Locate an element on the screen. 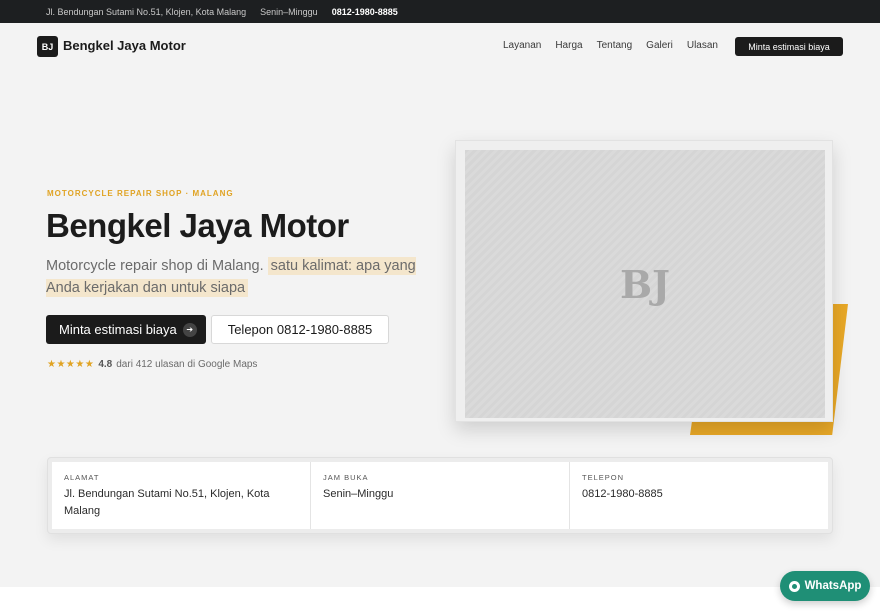  call-button: Telepon 0812-1980-8885 is located at coordinates (300, 329).